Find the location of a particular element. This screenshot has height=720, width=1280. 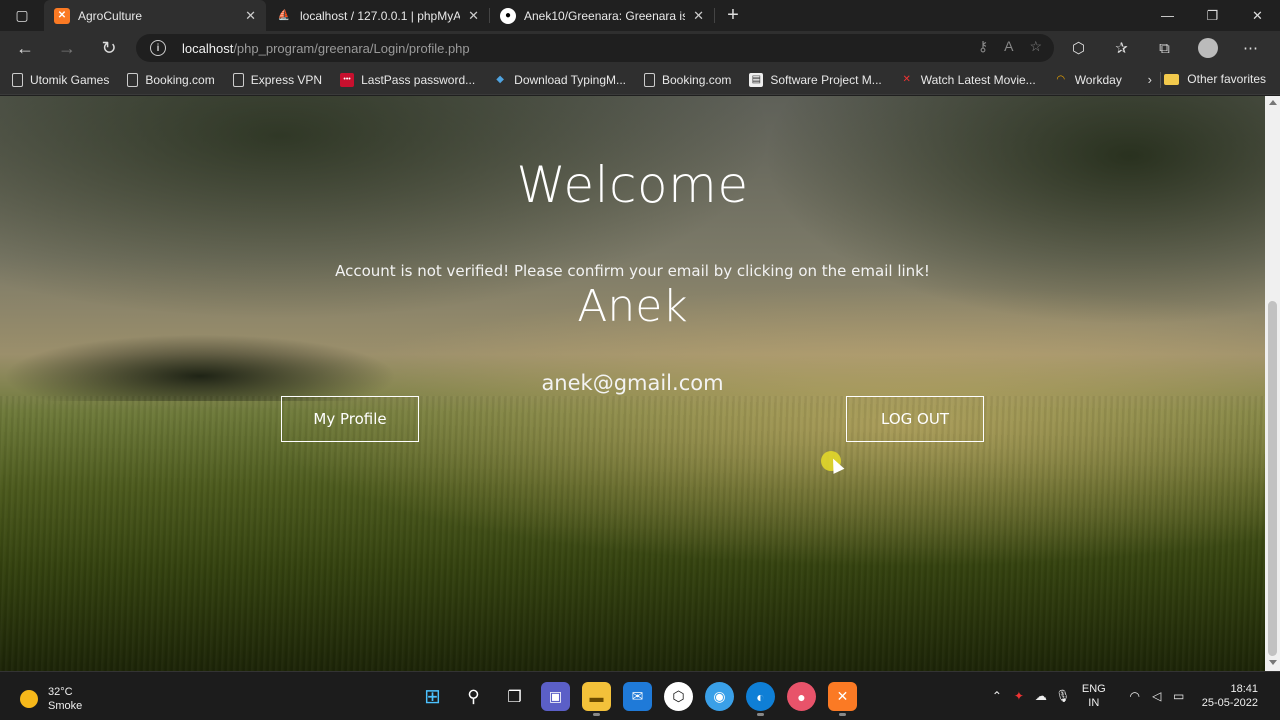

more-menu-icon: ⋯ is located at coordinates (1250, 48).